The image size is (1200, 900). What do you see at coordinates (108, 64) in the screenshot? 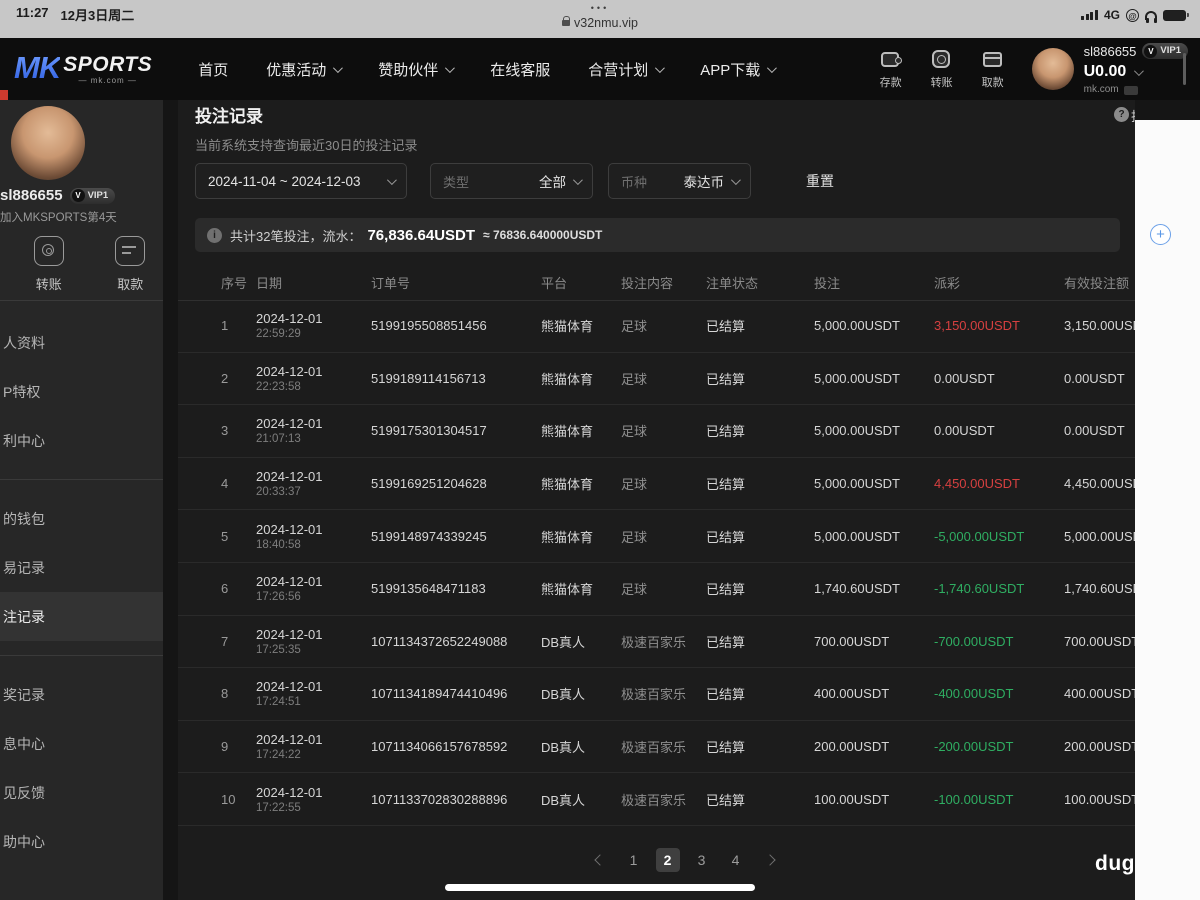
I see `logo-sports: SPORTS` at bounding box center [108, 64].